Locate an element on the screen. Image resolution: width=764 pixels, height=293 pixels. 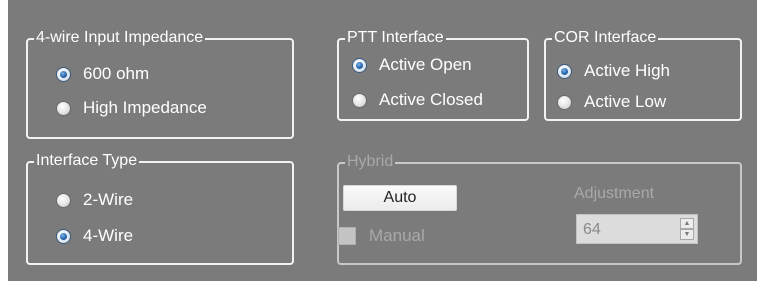
interface-type-group: Interface Type is located at coordinates (160, 208).